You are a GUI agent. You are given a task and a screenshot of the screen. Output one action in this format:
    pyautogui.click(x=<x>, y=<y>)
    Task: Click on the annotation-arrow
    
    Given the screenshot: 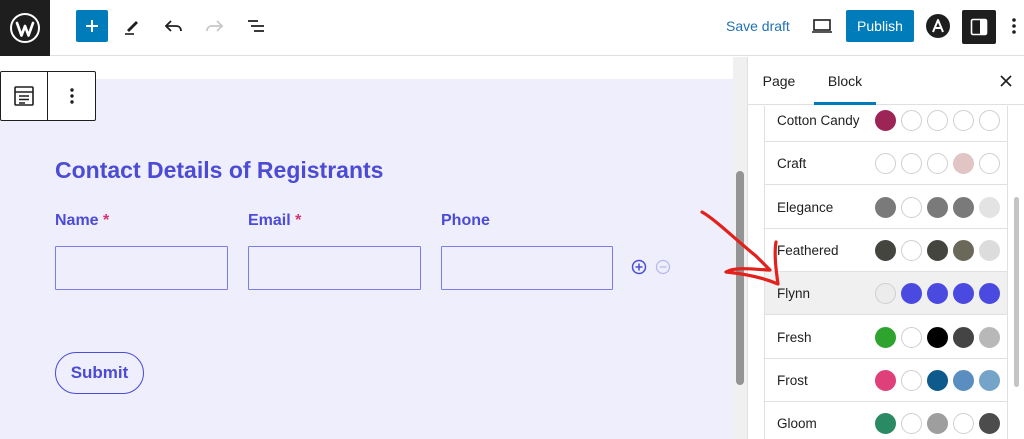 What is the action you would take?
    pyautogui.click(x=740, y=248)
    